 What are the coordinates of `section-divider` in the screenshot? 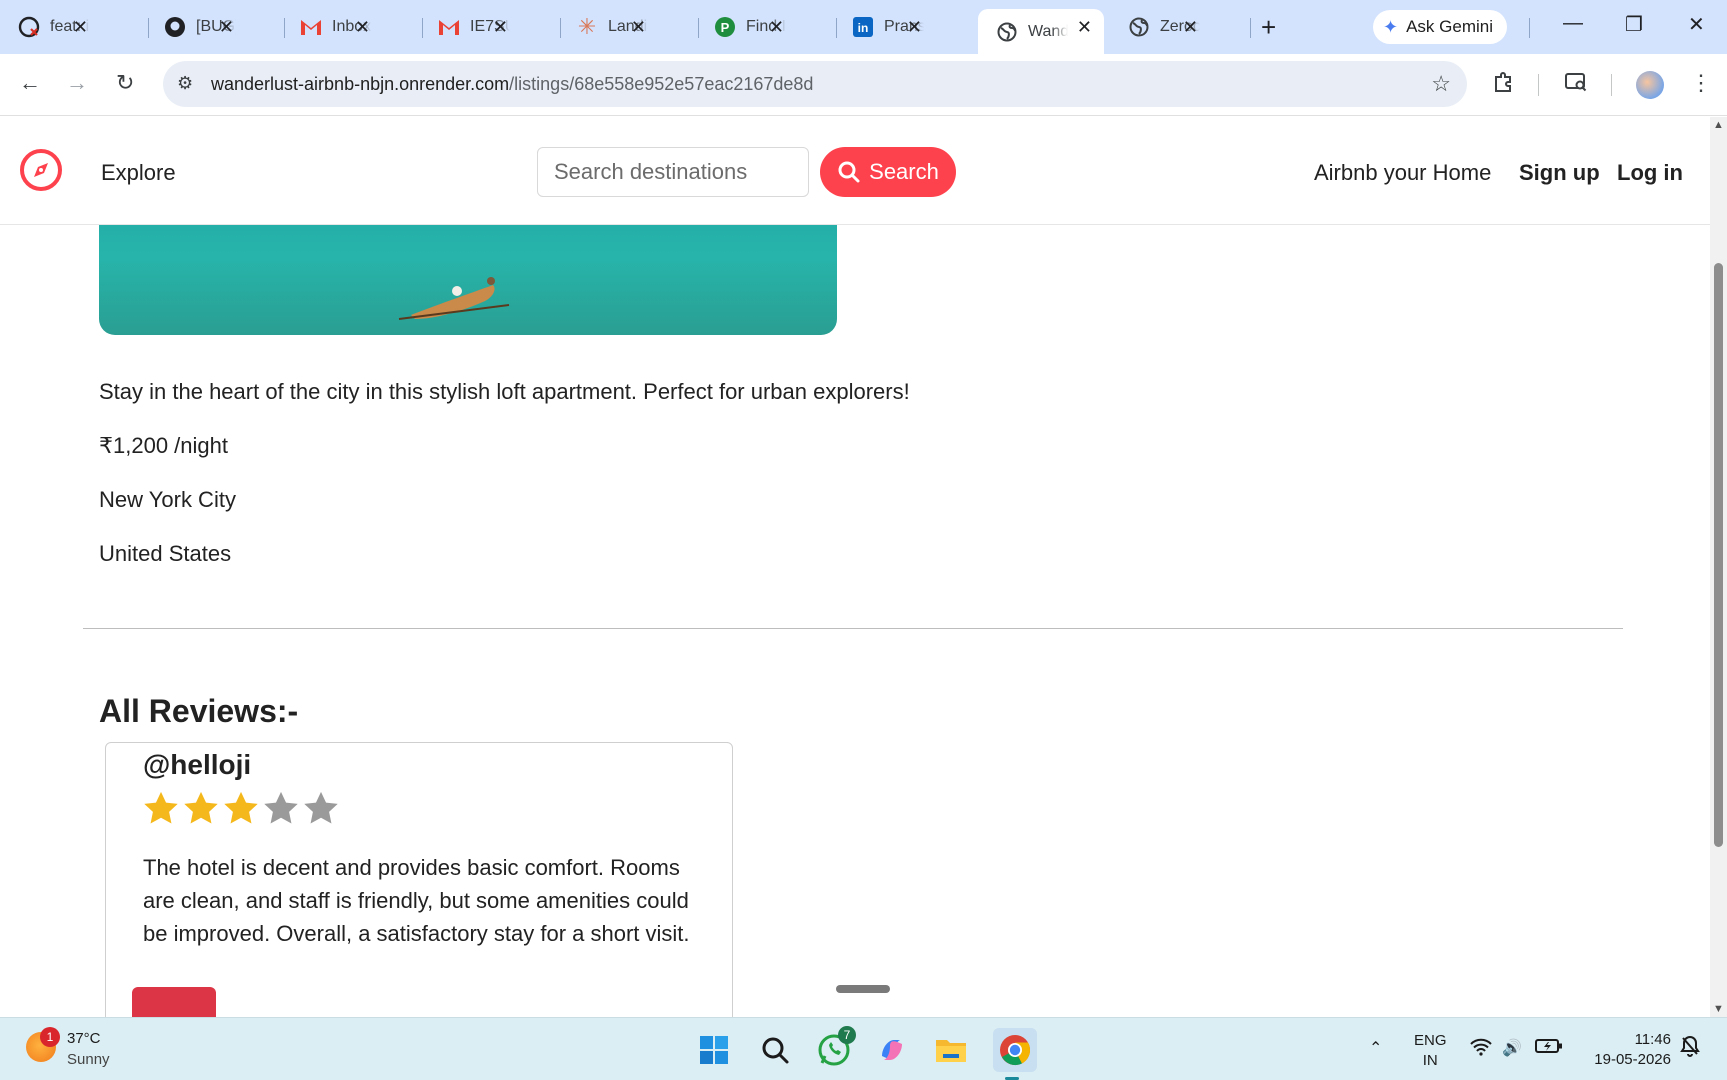 It's located at (853, 628).